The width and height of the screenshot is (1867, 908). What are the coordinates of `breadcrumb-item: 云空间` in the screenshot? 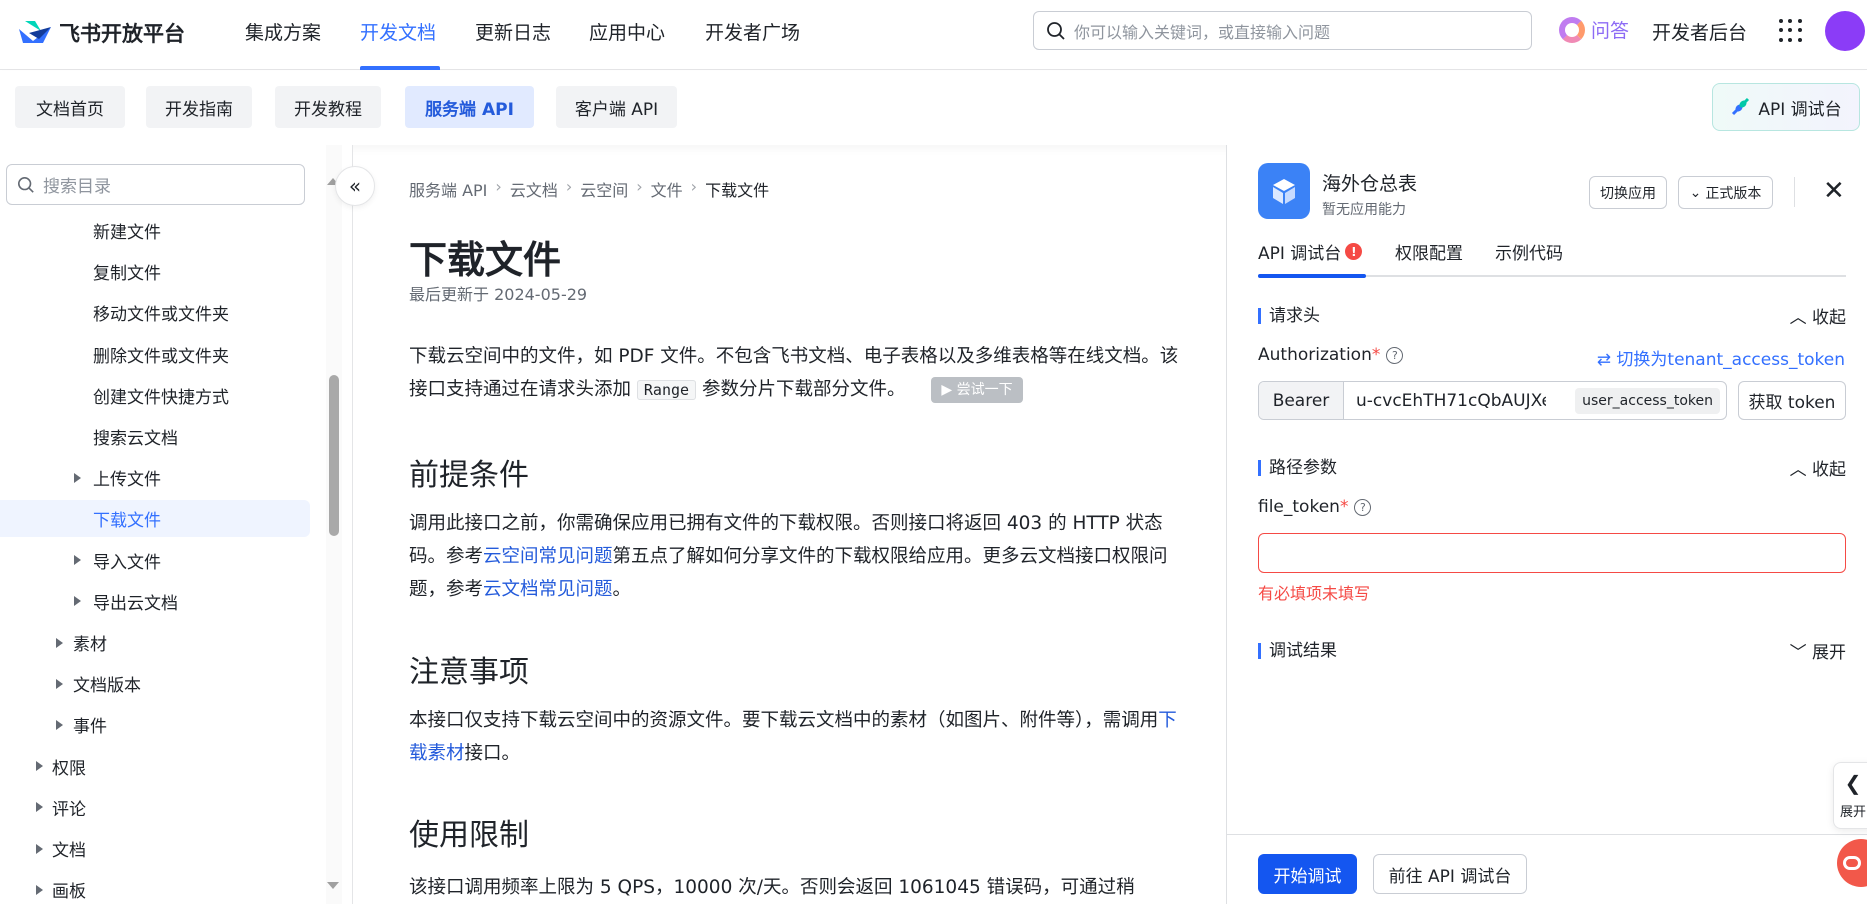 It's located at (604, 189).